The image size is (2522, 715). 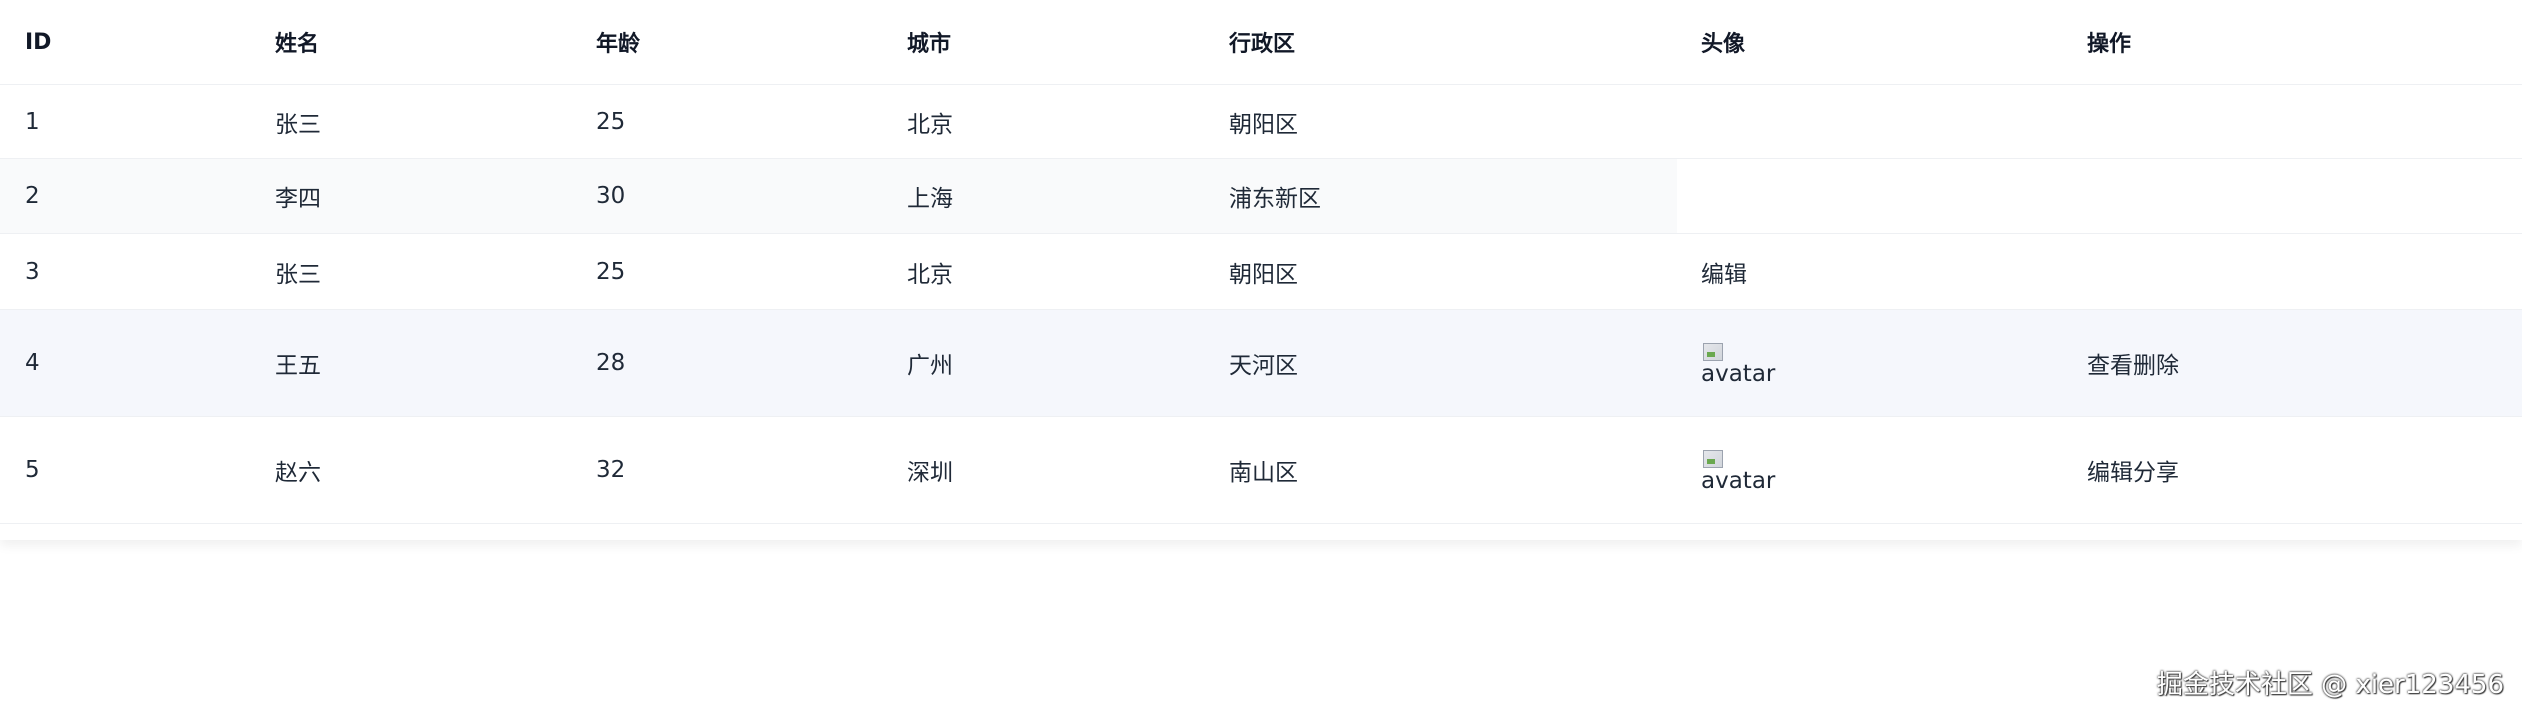 What do you see at coordinates (611, 363) in the screenshot?
I see `cell-age: 28` at bounding box center [611, 363].